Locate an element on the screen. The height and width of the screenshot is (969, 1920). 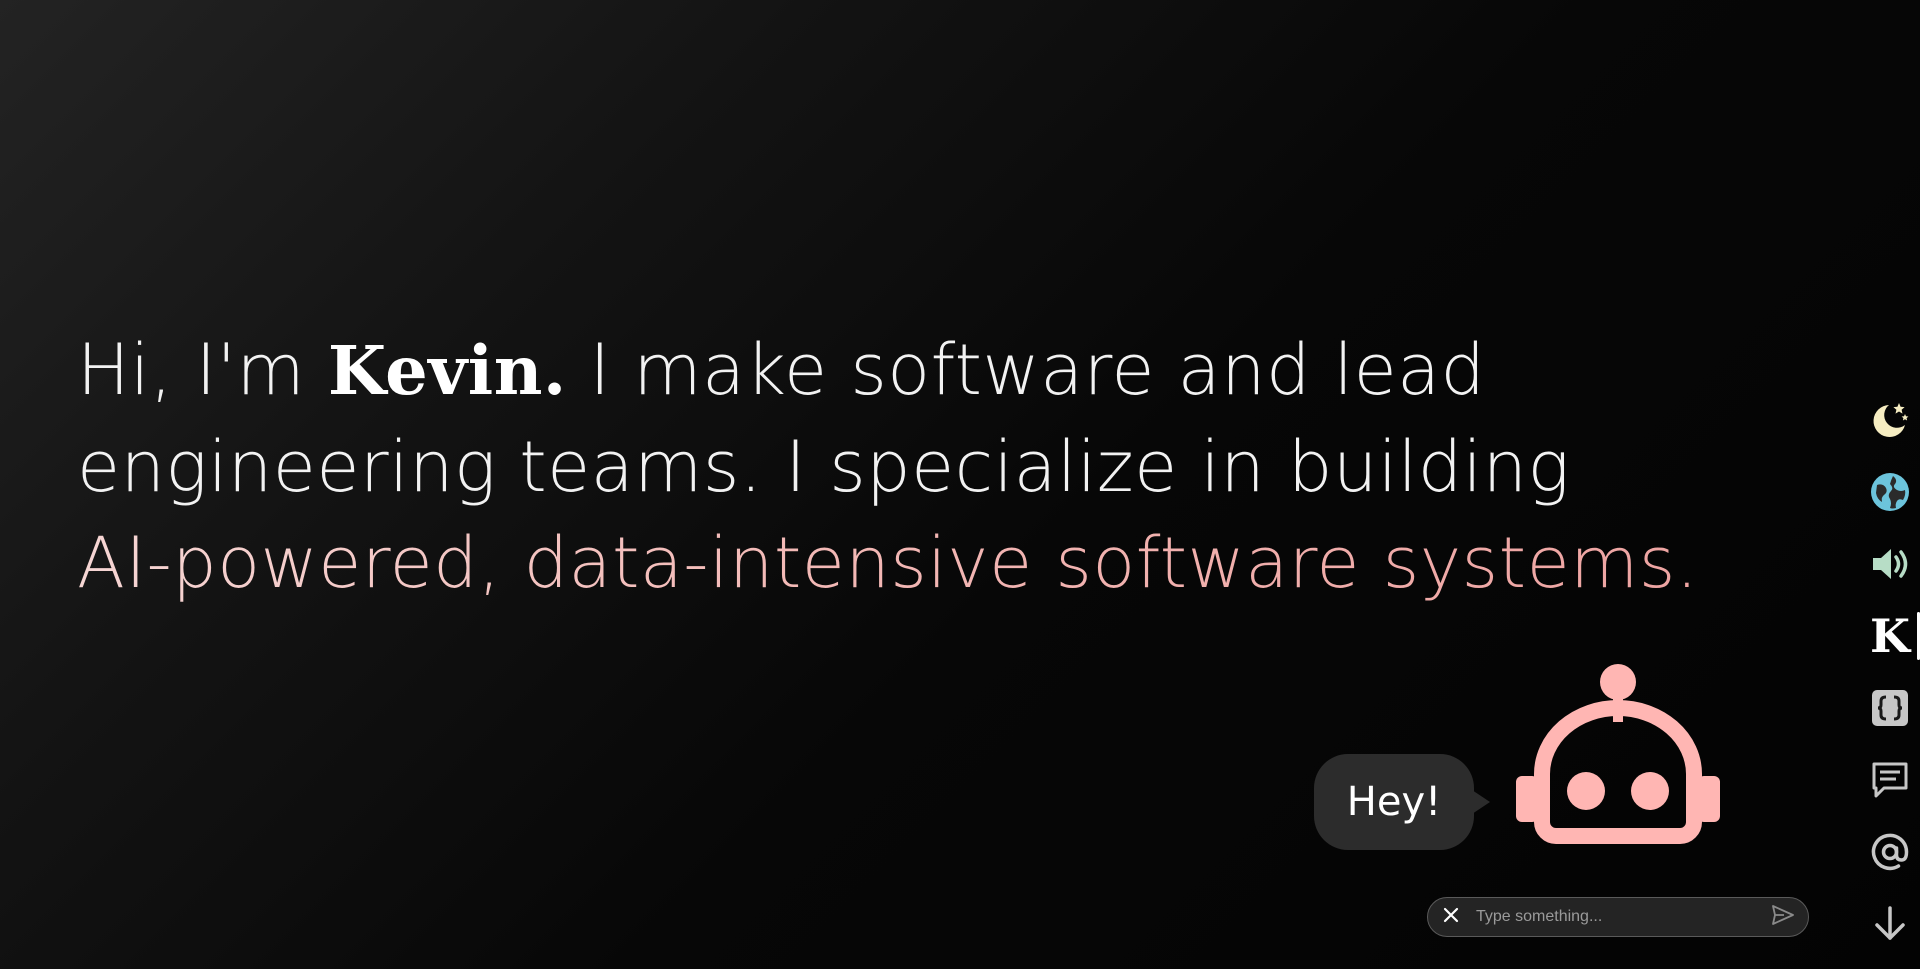
code-section-button is located at coordinates (1890, 708).